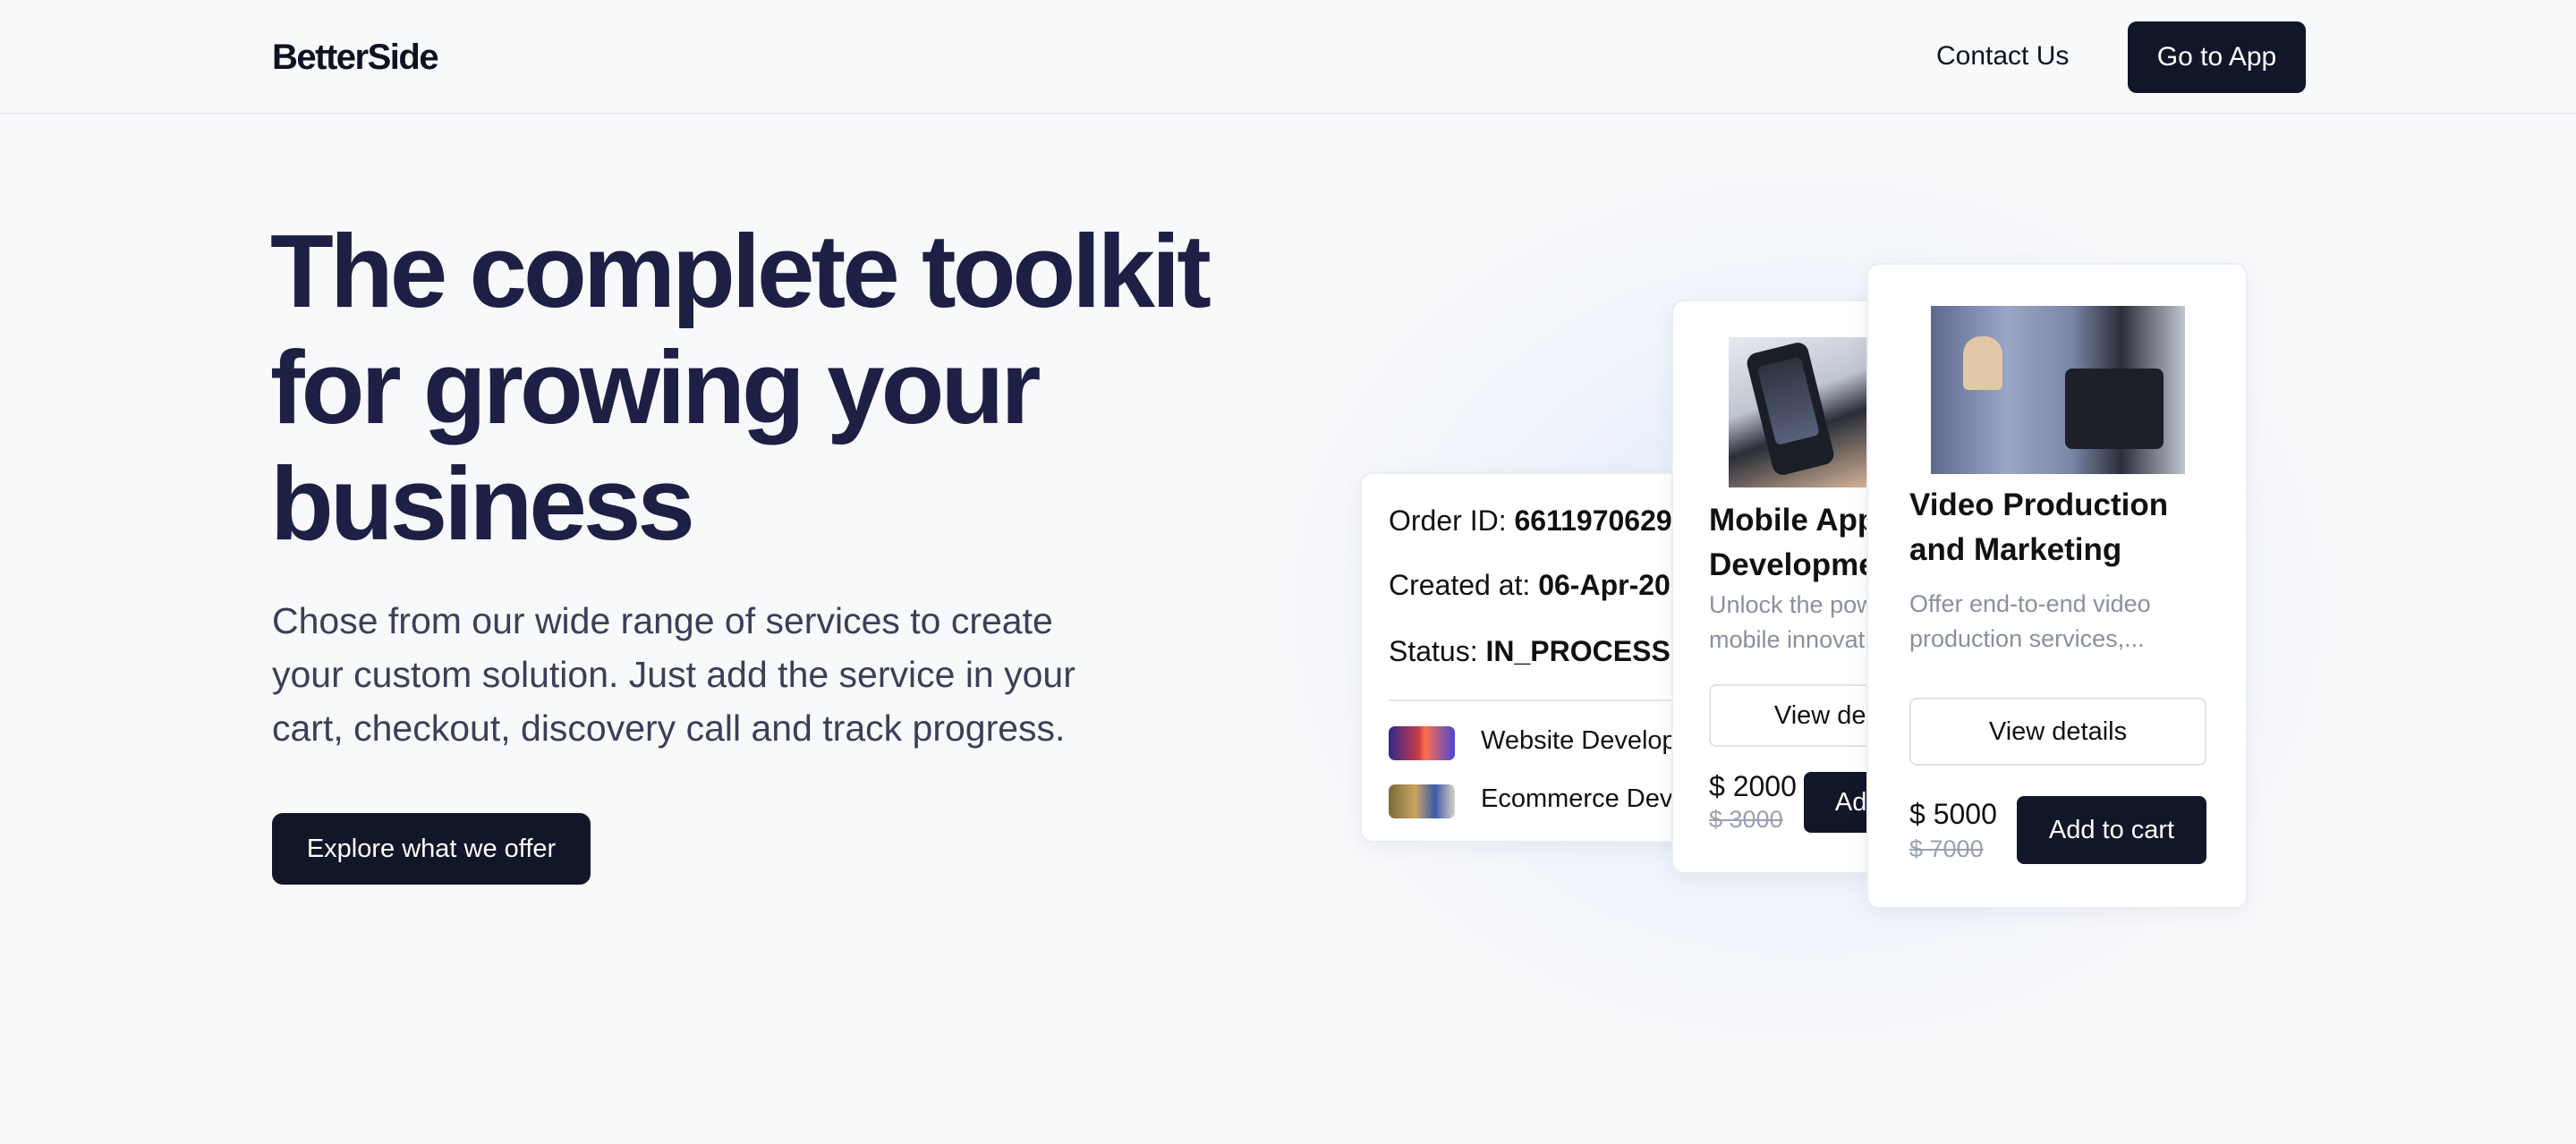 The width and height of the screenshot is (2576, 1144). What do you see at coordinates (431, 849) in the screenshot?
I see `explore-offer-button: Explore what we offer` at bounding box center [431, 849].